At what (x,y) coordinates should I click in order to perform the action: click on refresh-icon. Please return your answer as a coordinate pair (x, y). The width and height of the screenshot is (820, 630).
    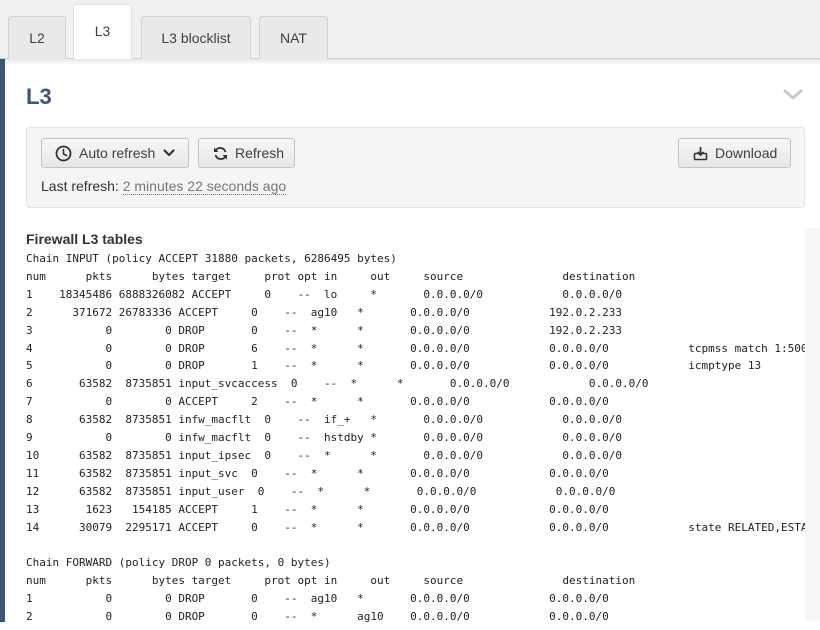
    Looking at the image, I should click on (220, 153).